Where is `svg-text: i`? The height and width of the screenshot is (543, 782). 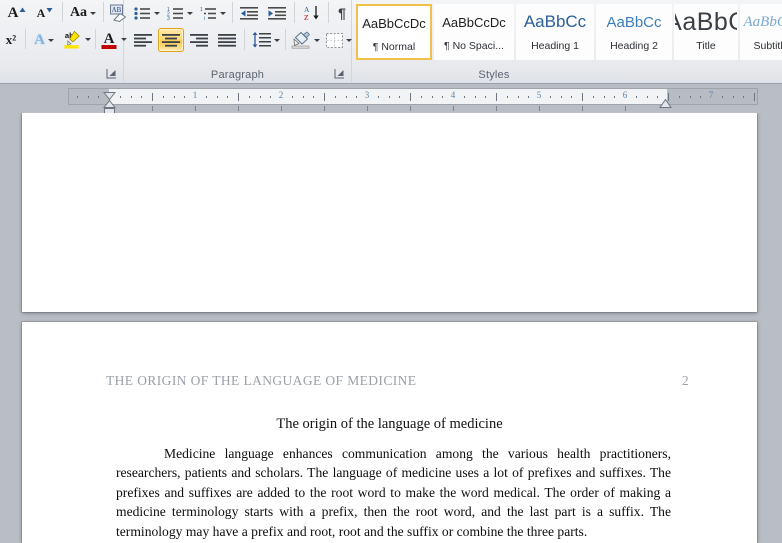 svg-text: i is located at coordinates (204, 18).